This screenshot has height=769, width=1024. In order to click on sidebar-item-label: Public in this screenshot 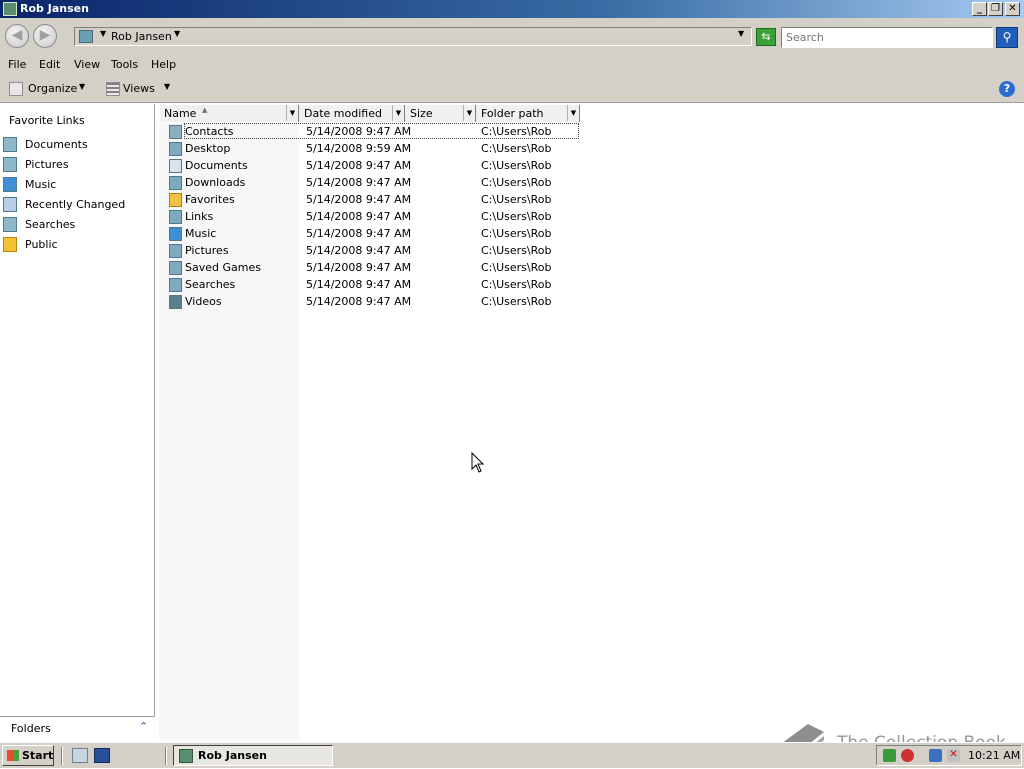, I will do `click(41, 244)`.